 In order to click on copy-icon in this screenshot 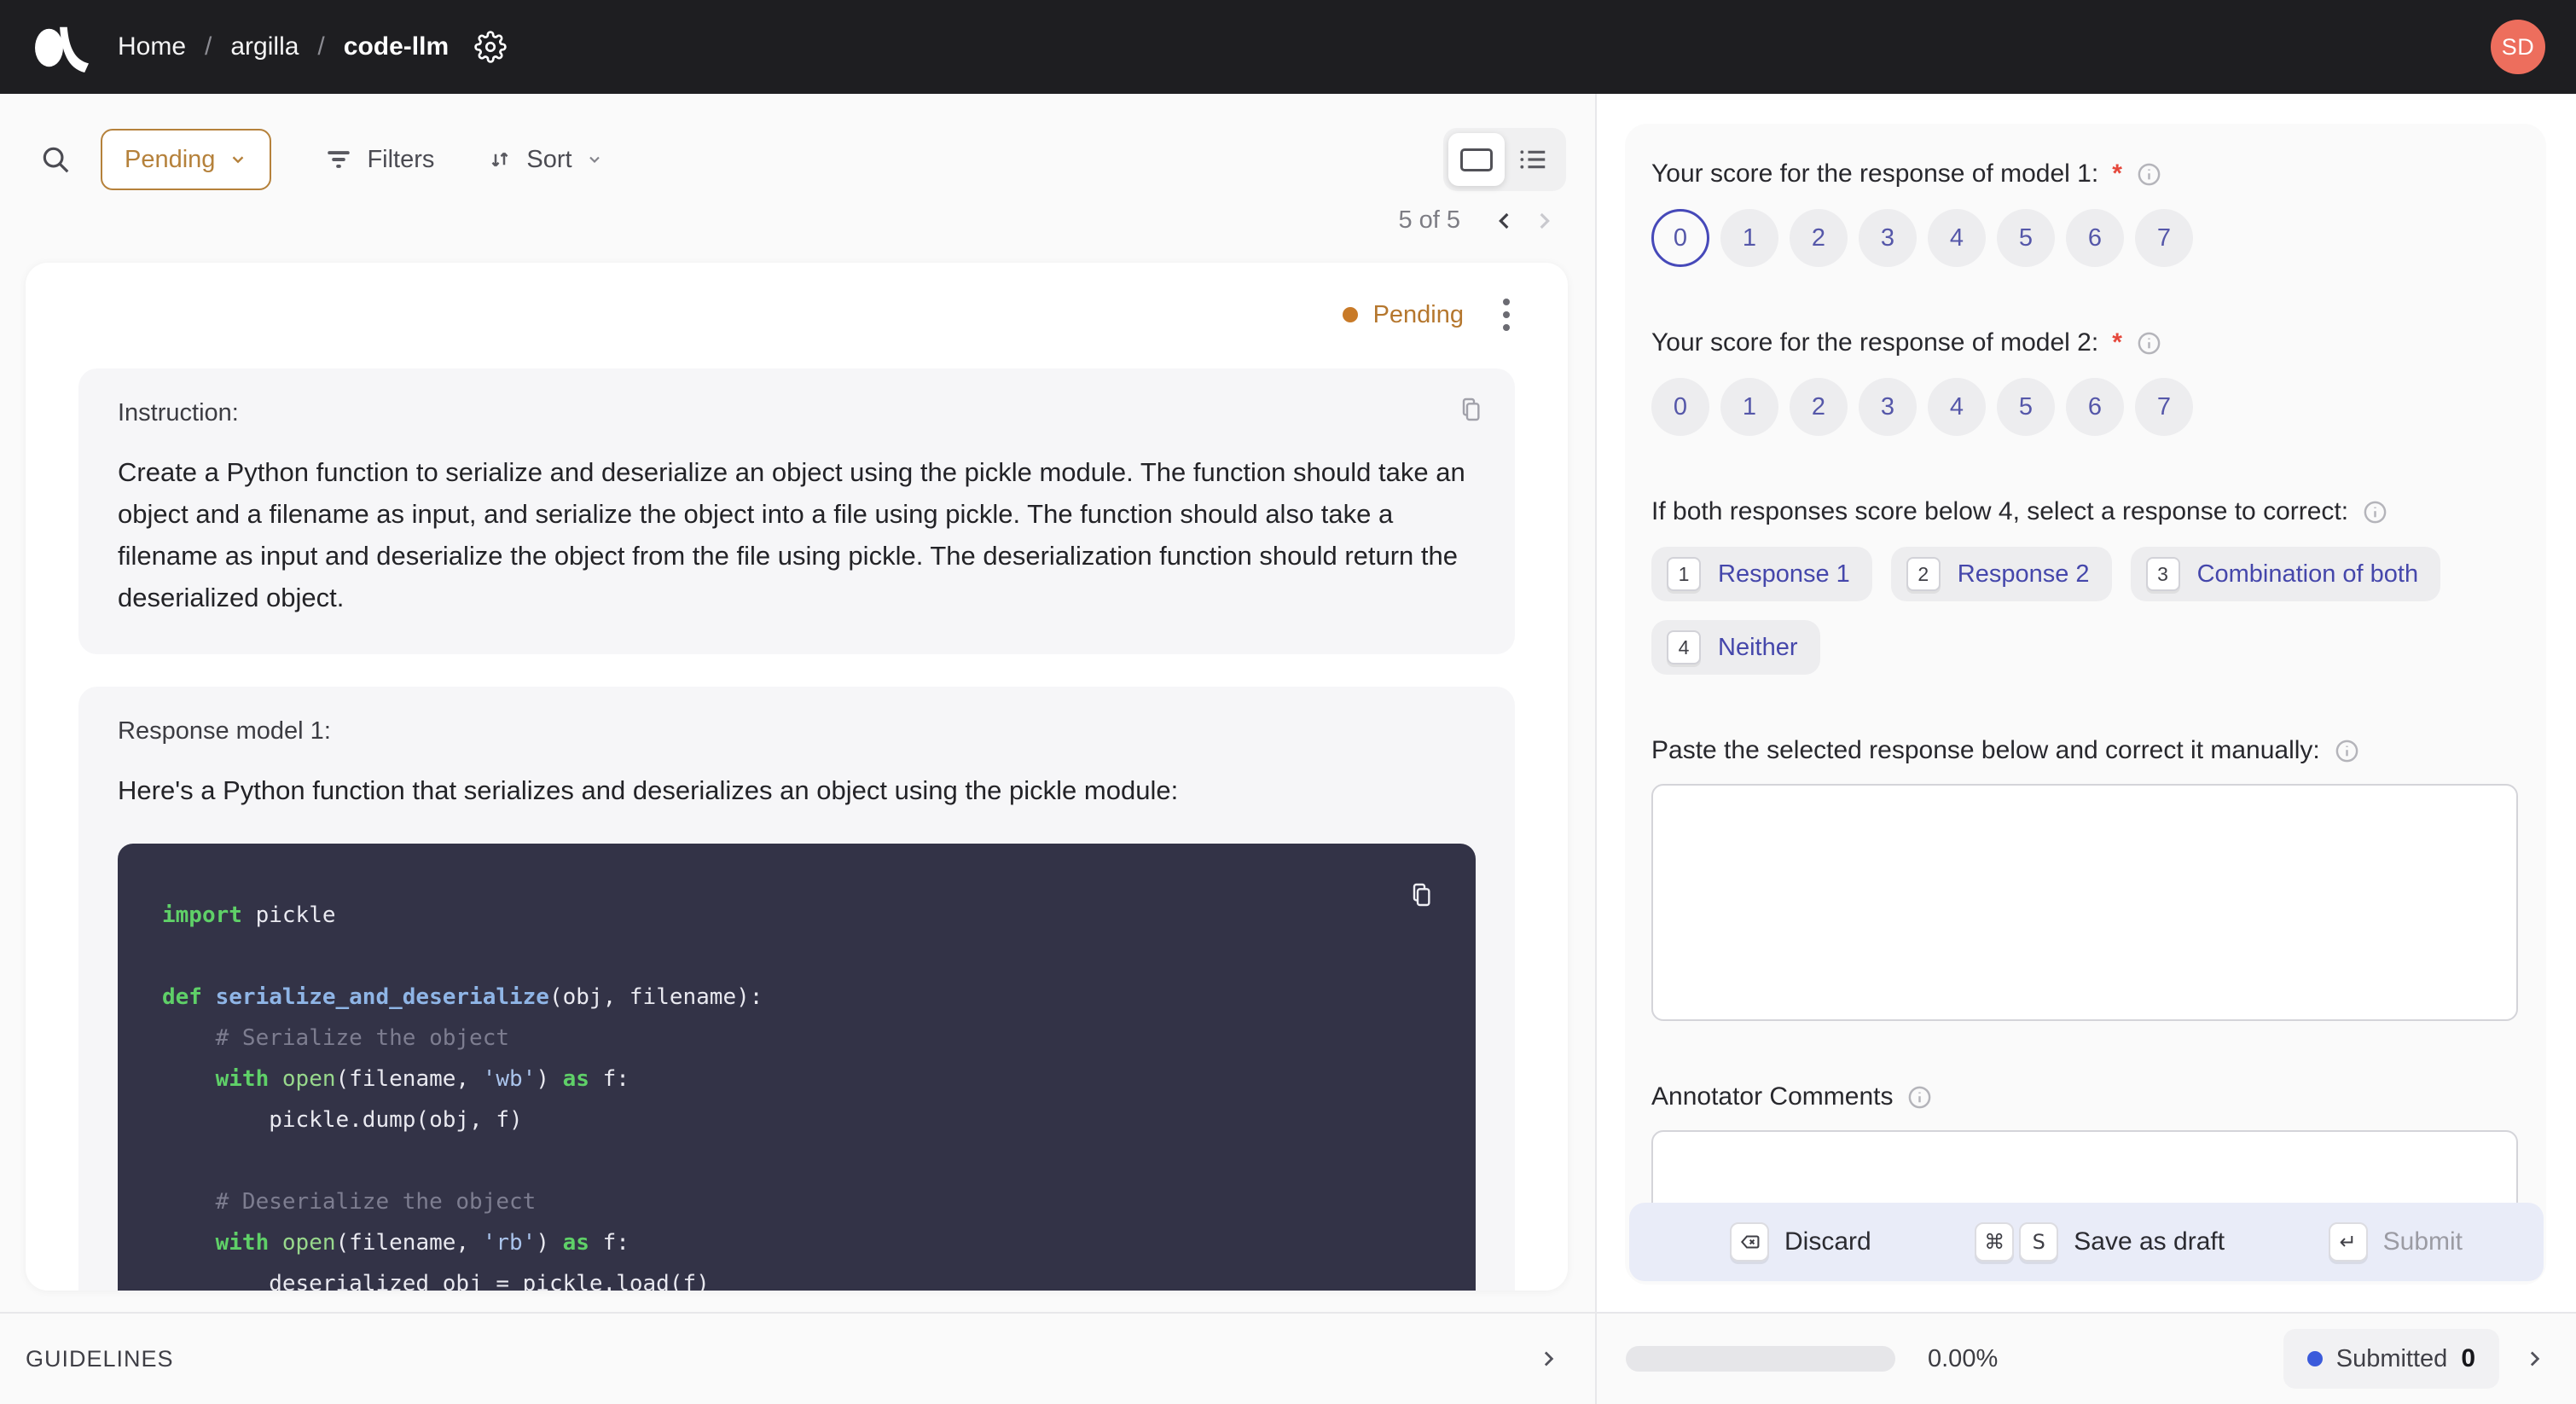, I will do `click(1470, 409)`.